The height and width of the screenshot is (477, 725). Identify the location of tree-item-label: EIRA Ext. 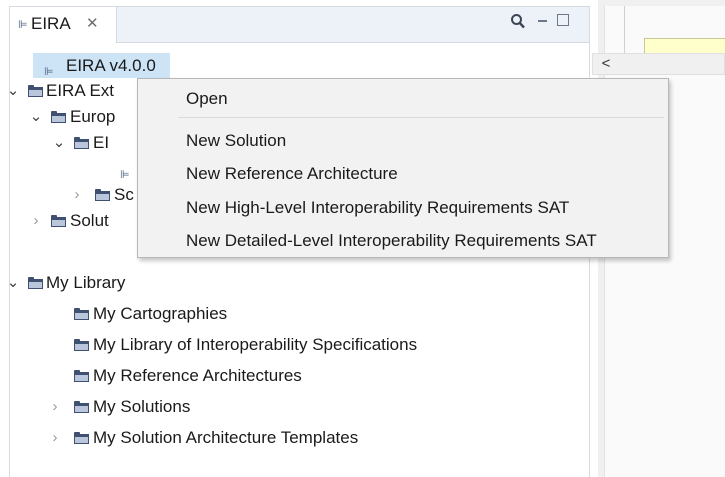
(80, 90).